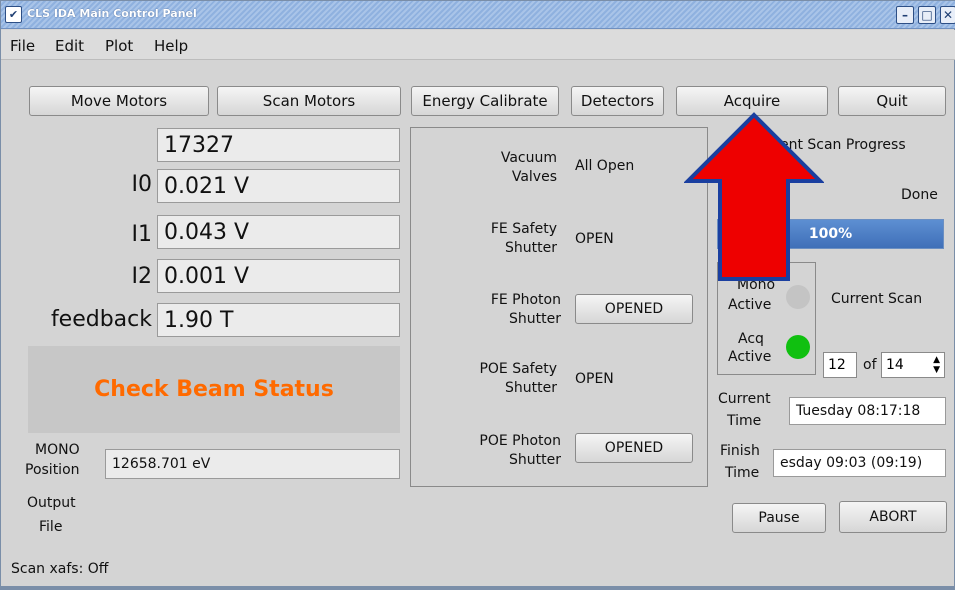 Image resolution: width=955 pixels, height=590 pixels. I want to click on finish-time-label: Finish, so click(740, 451).